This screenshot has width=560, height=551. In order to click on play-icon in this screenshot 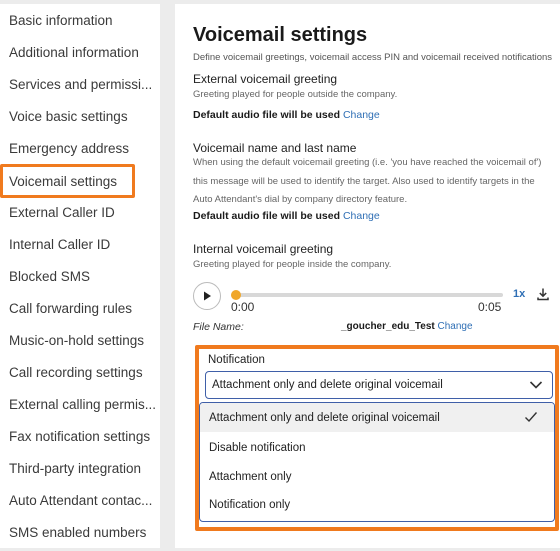, I will do `click(207, 296)`.